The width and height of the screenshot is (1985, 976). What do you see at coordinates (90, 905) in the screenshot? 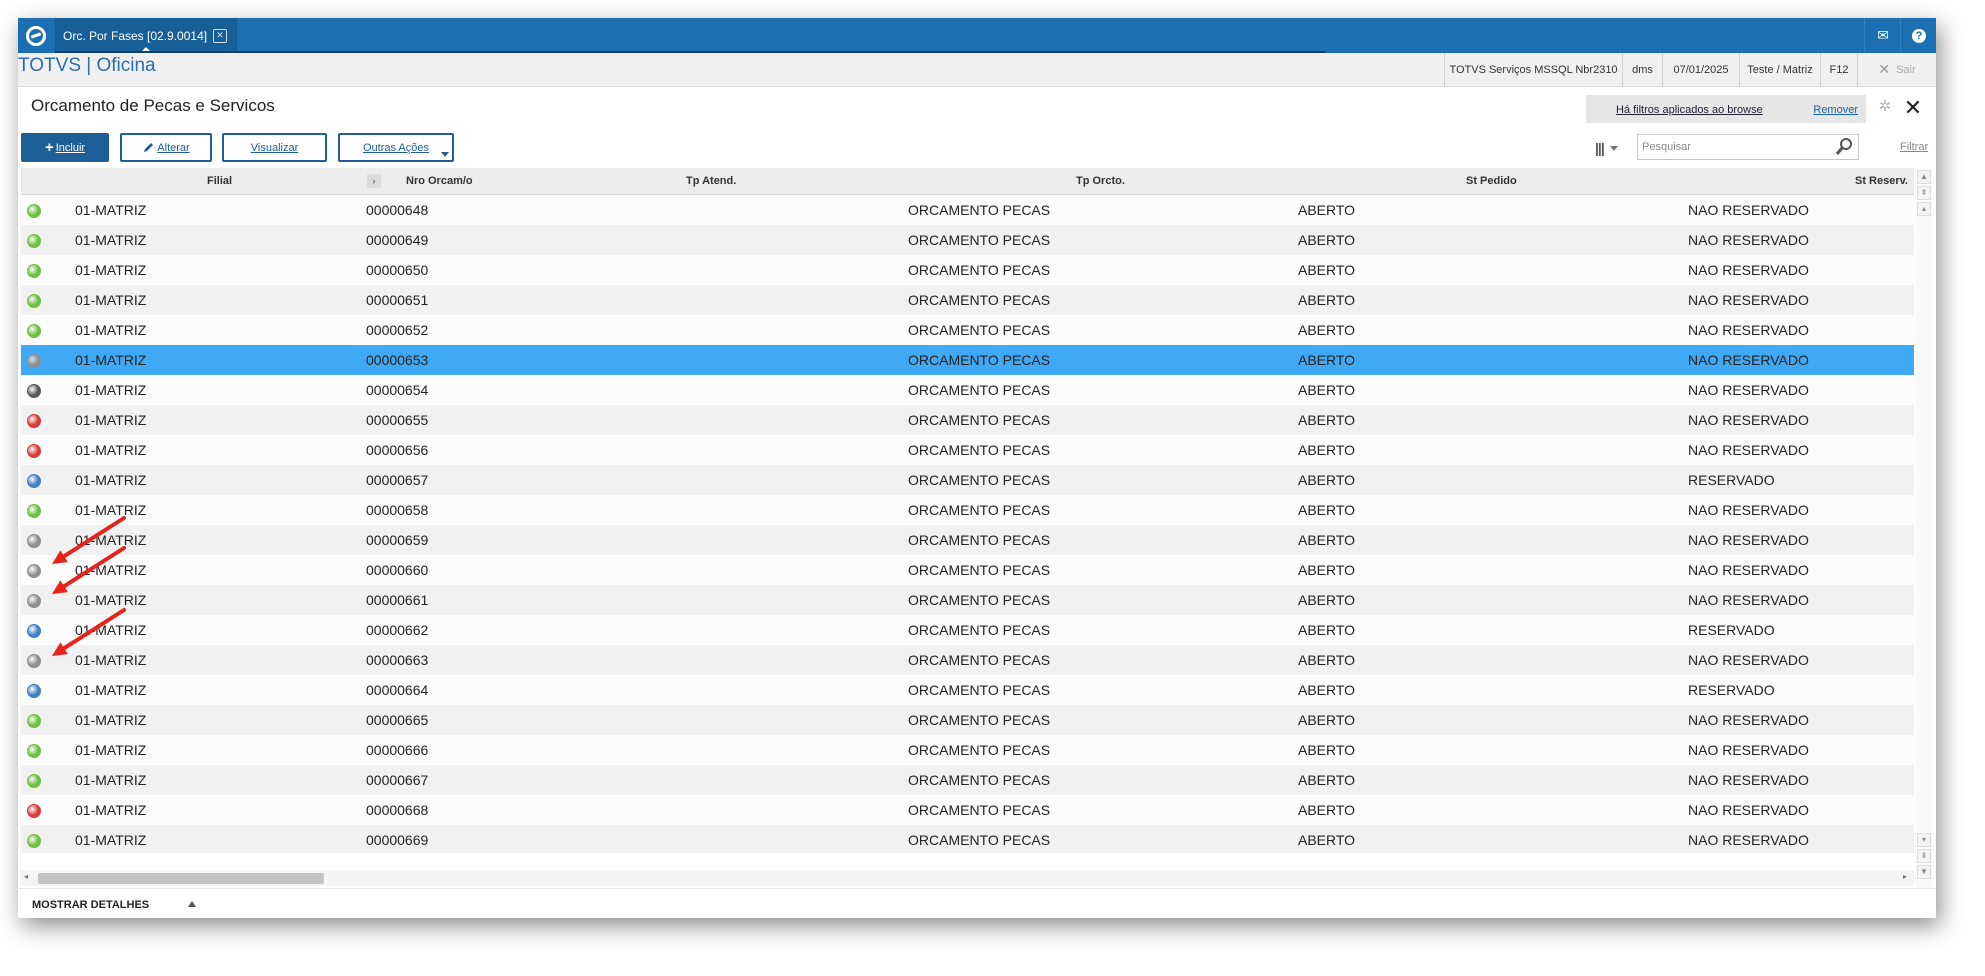
I see `show-details-button: MOSTRAR DETALHES` at bounding box center [90, 905].